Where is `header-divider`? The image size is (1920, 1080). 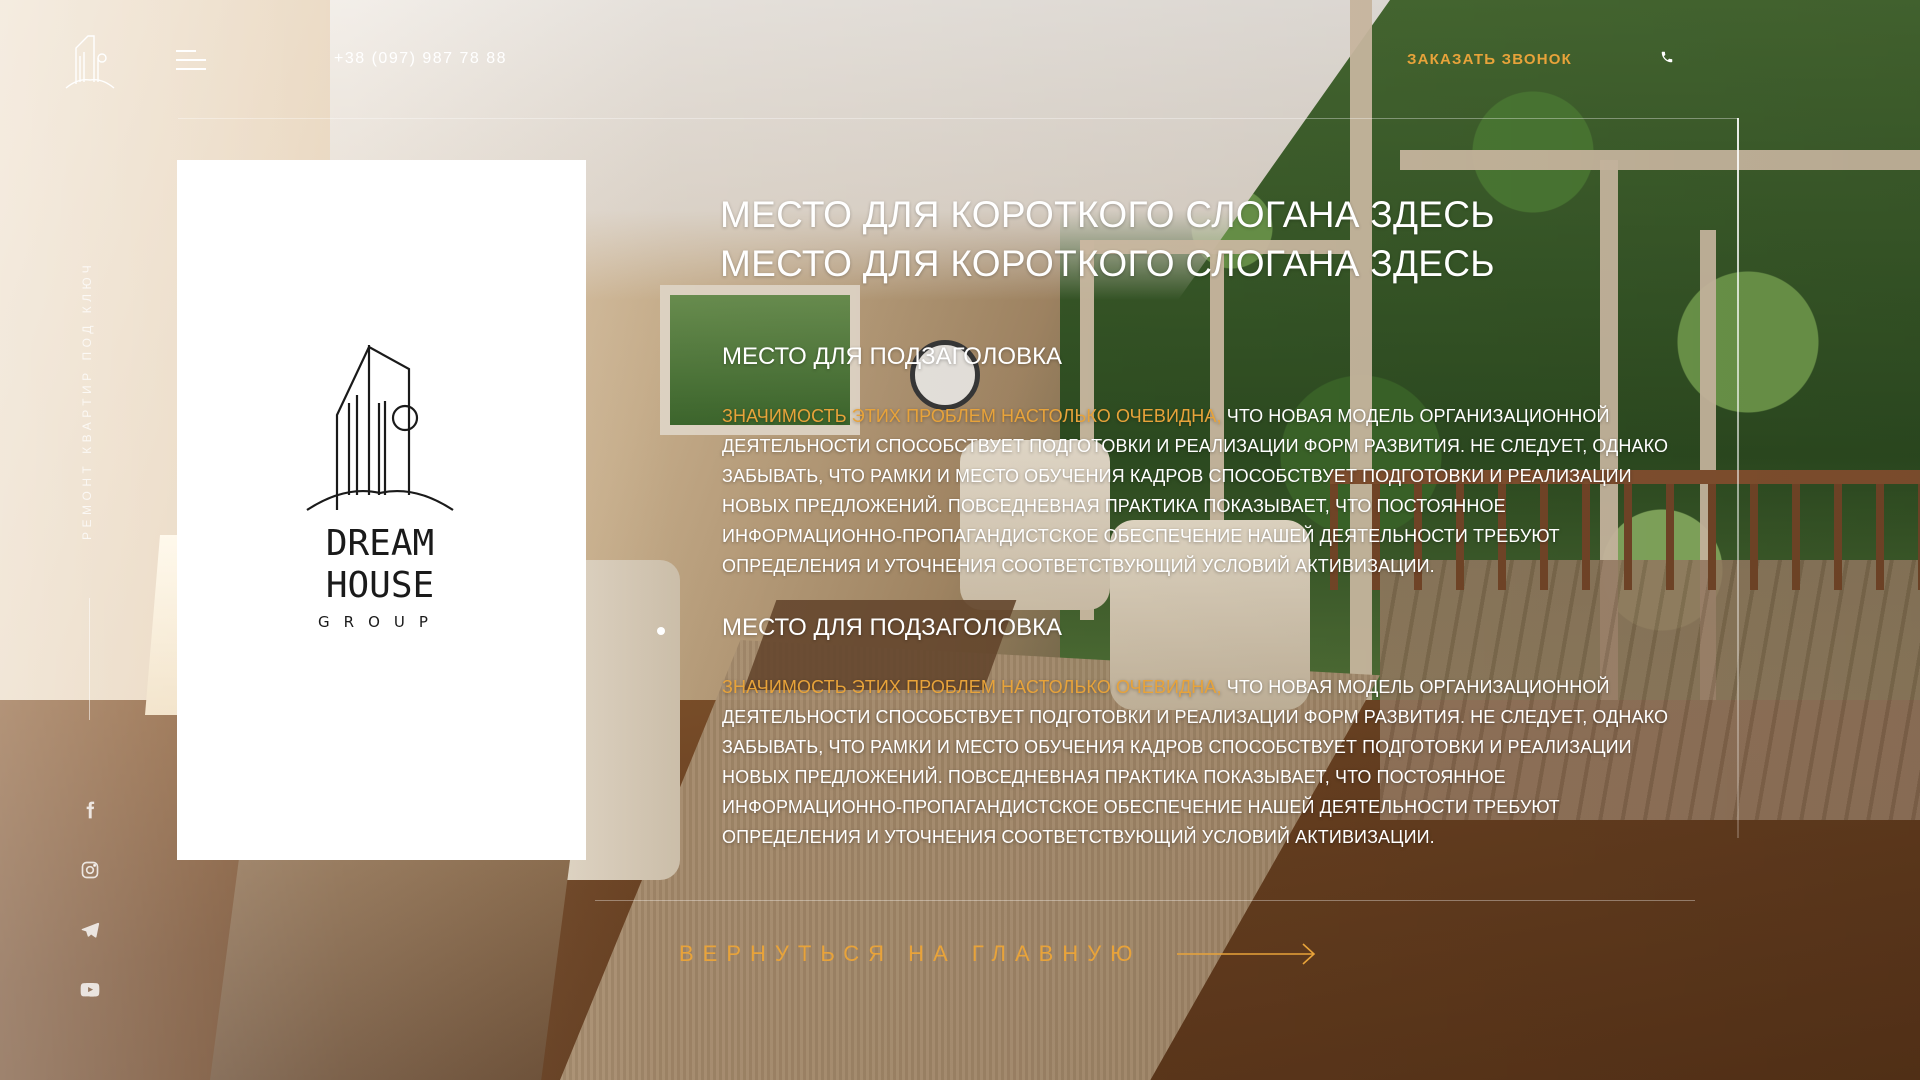 header-divider is located at coordinates (958, 118).